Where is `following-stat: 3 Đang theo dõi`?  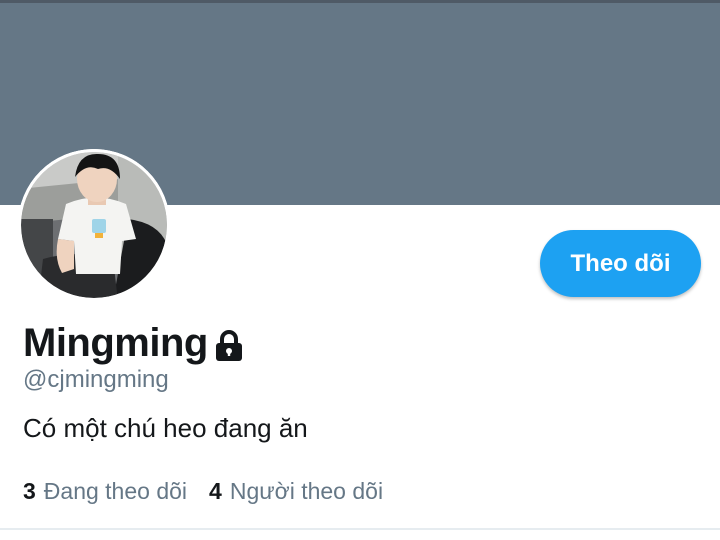
following-stat: 3 Đang theo dõi is located at coordinates (105, 491).